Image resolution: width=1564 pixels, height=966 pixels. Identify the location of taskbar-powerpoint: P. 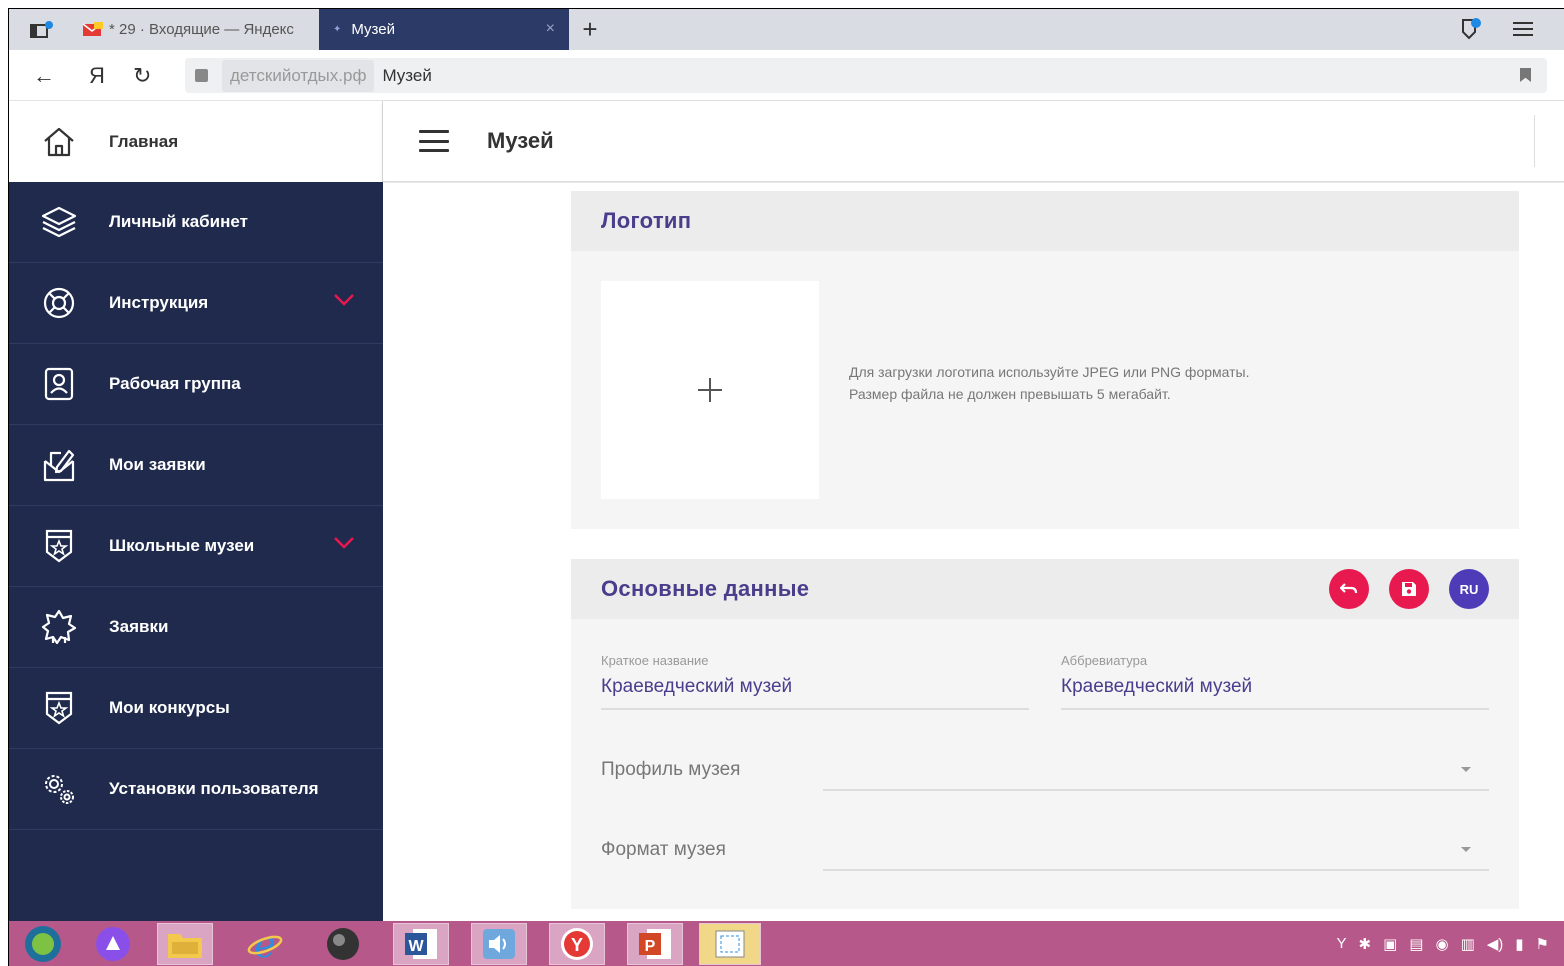
(655, 944).